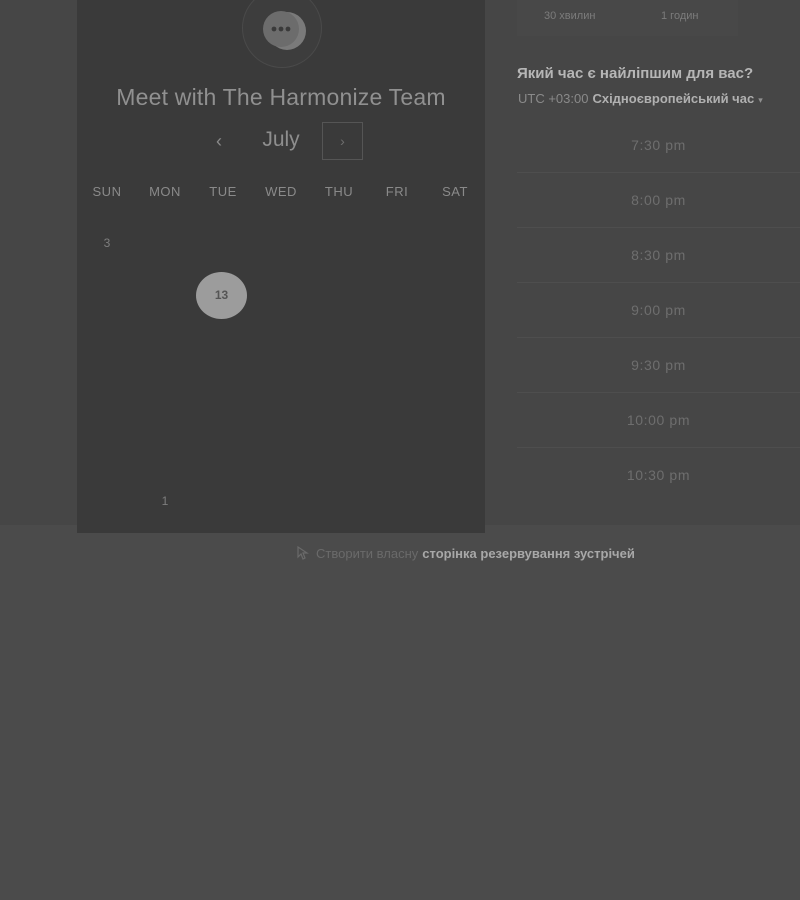 The height and width of the screenshot is (900, 800). I want to click on time-slot: 9:00 pm, so click(658, 310).